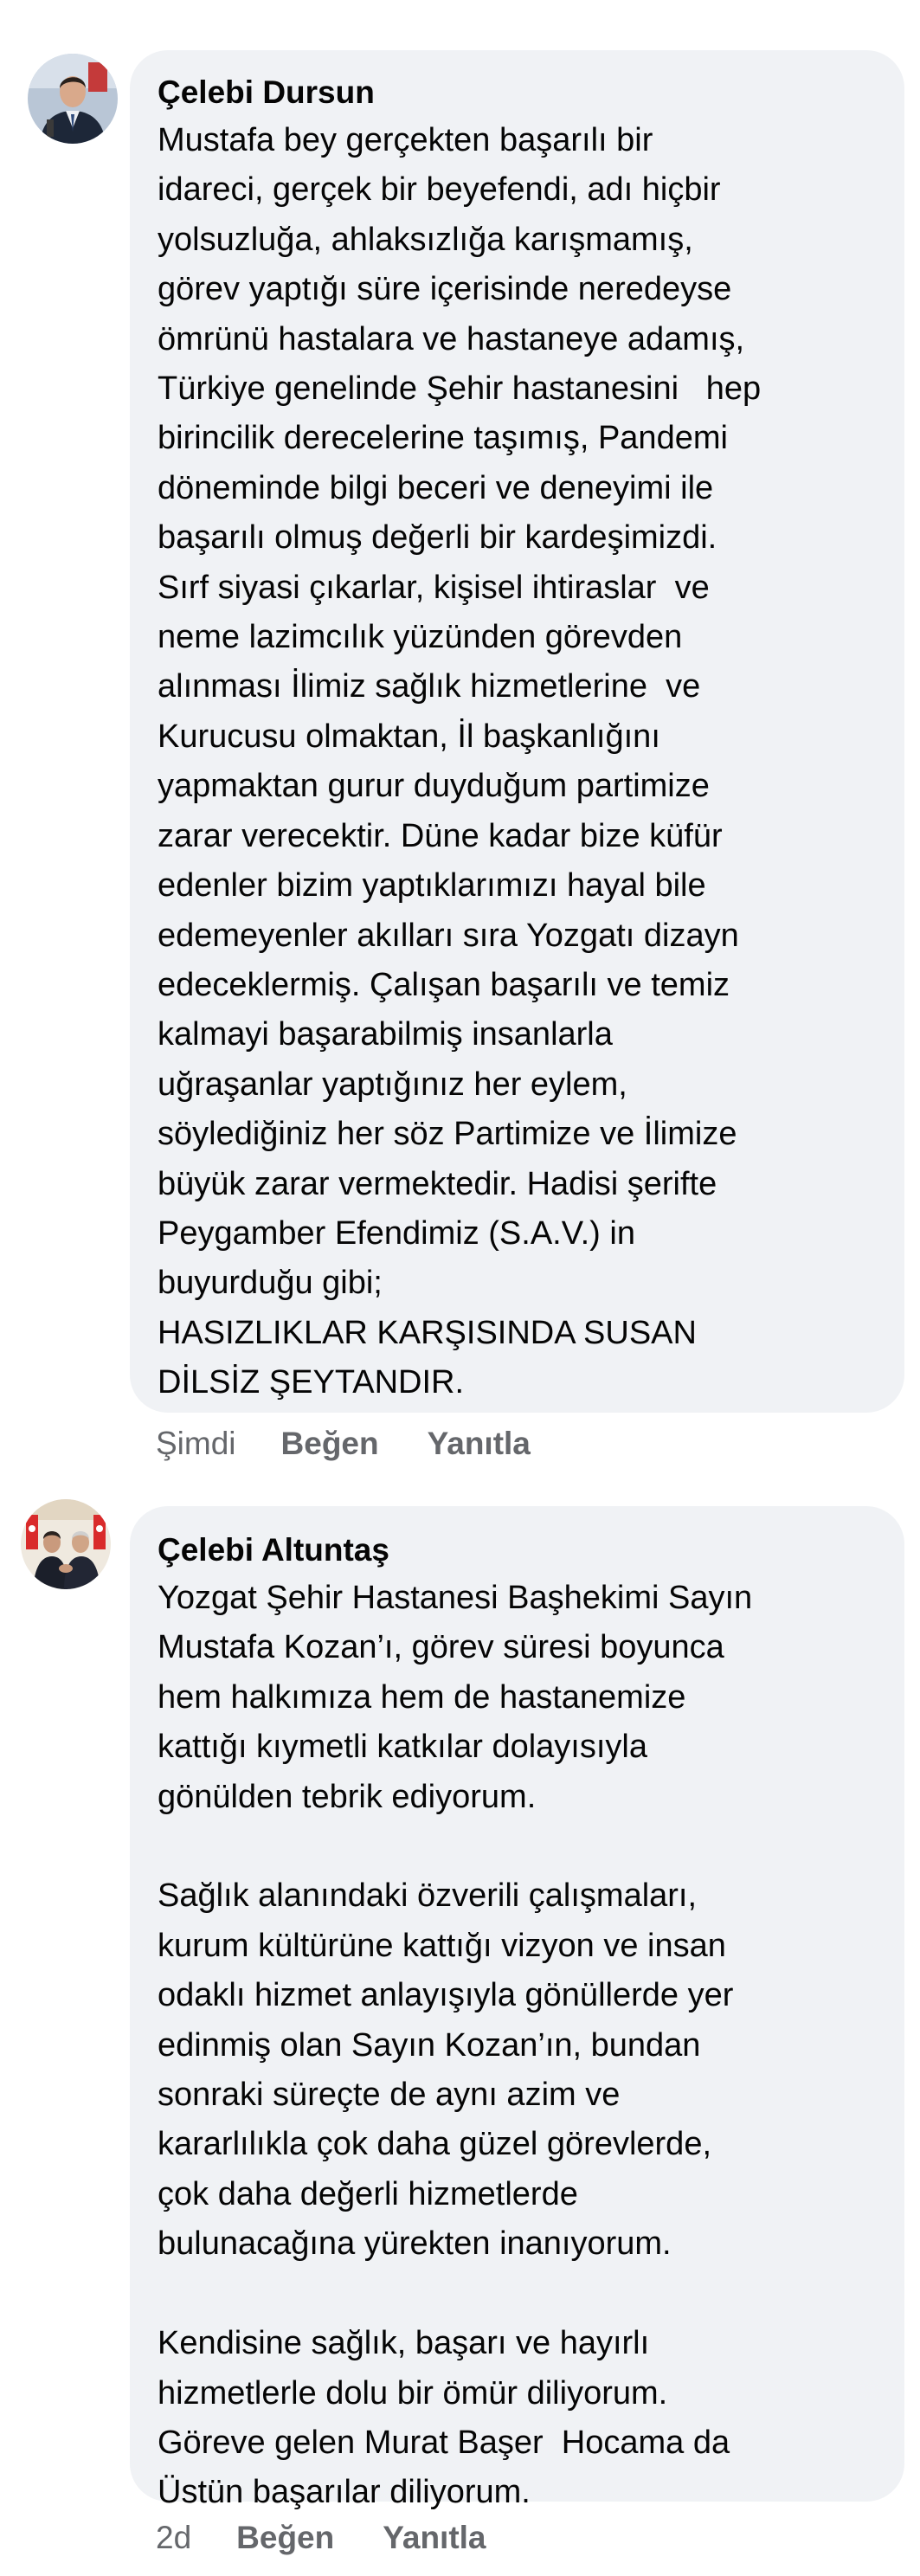  I want to click on comment-timestamp: 2d, so click(173, 2538).